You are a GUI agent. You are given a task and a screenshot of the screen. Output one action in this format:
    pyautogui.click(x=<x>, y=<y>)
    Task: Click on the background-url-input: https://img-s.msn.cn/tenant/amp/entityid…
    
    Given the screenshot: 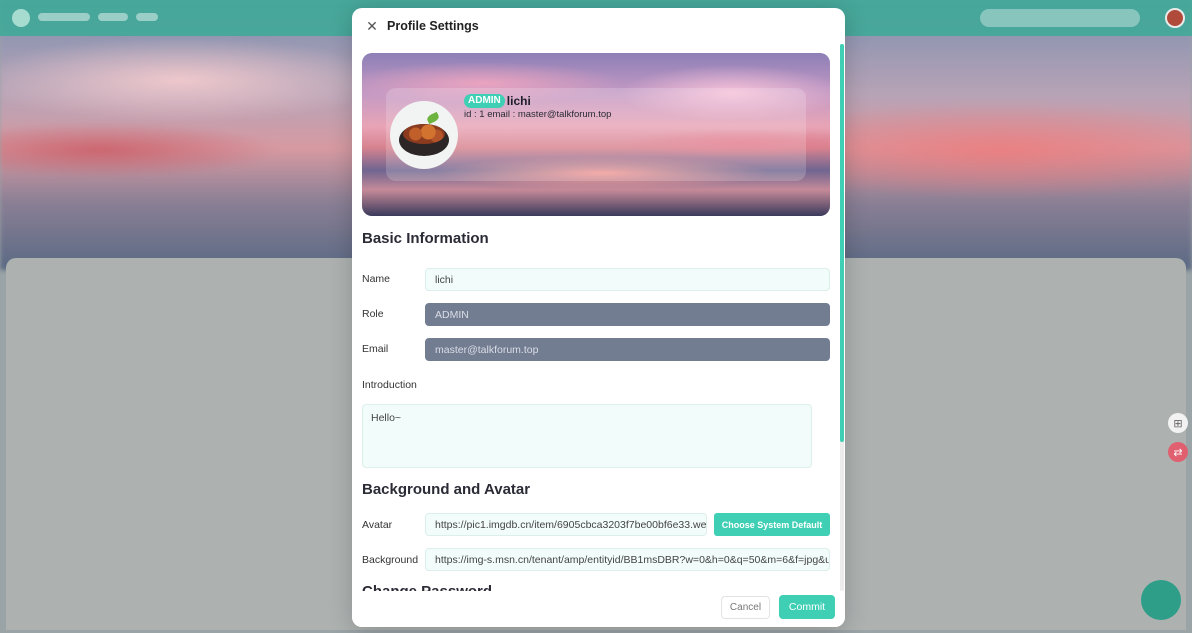 What is the action you would take?
    pyautogui.click(x=627, y=559)
    